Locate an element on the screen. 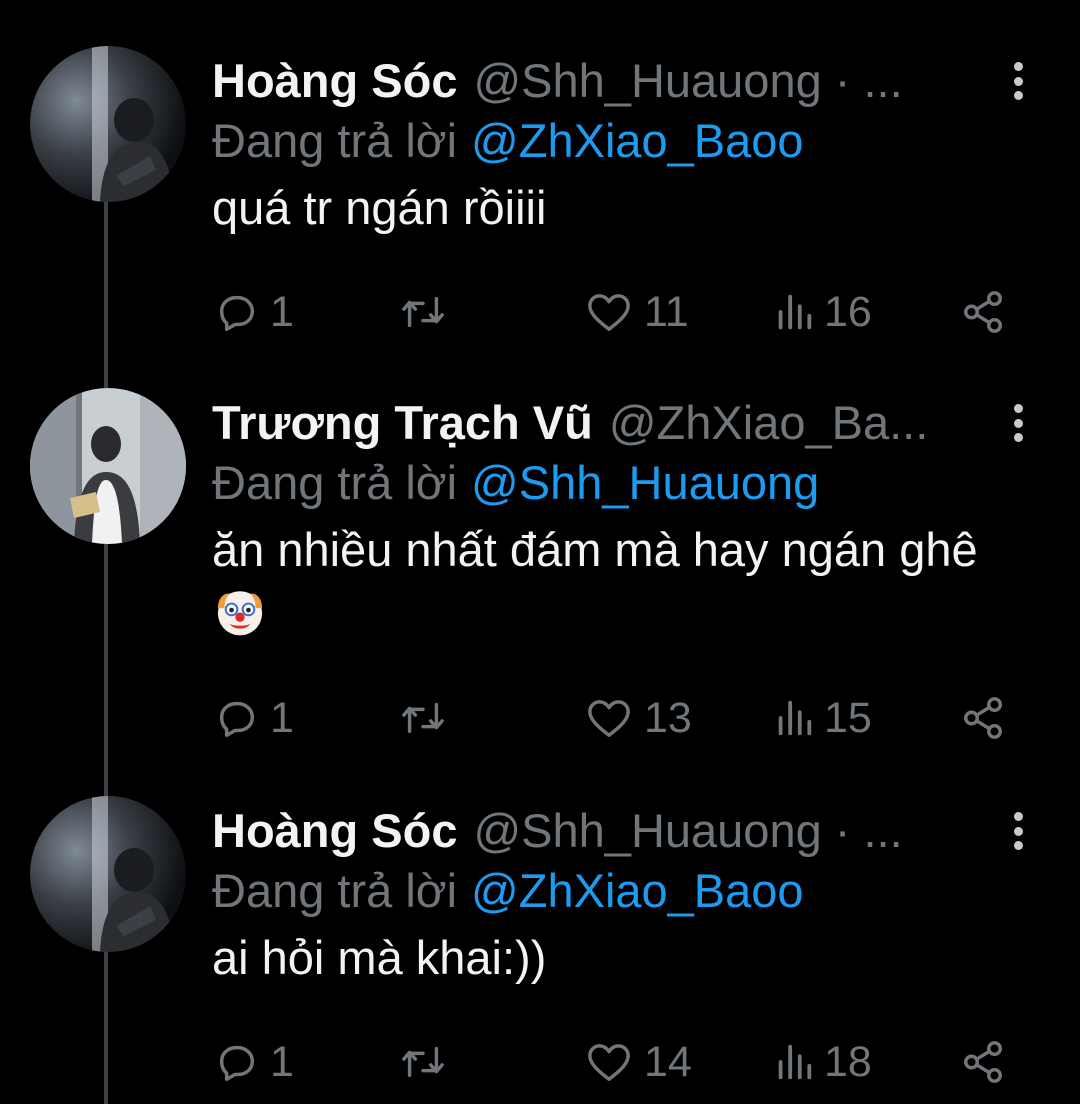  reply-context: Đang trả lời @Shh_Huauong is located at coordinates (515, 482).